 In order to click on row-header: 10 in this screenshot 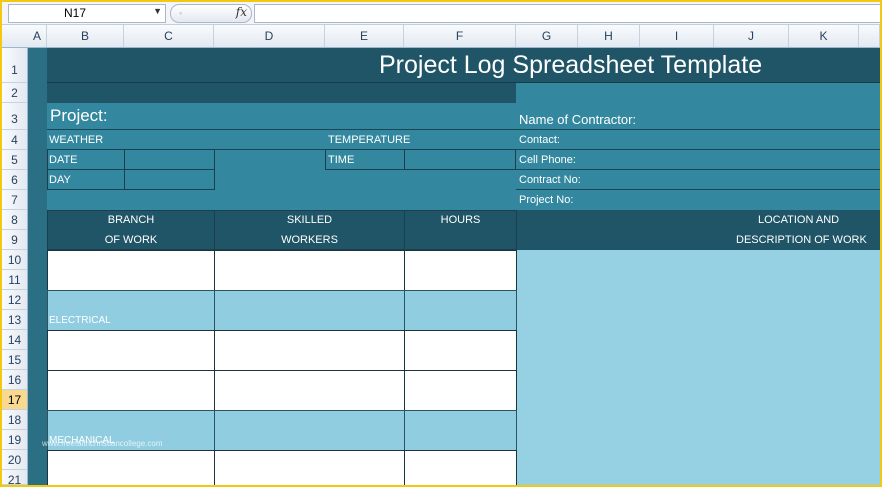, I will do `click(14, 260)`.